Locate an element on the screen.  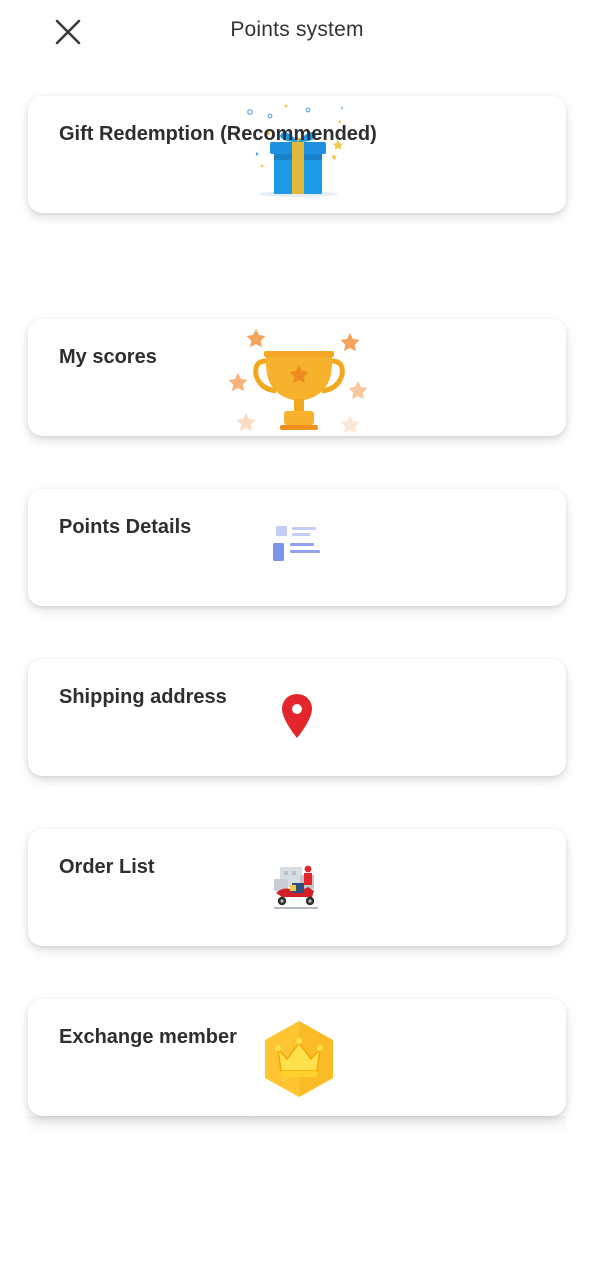
menu-item-shipping-address: Shipping address is located at coordinates (297, 717).